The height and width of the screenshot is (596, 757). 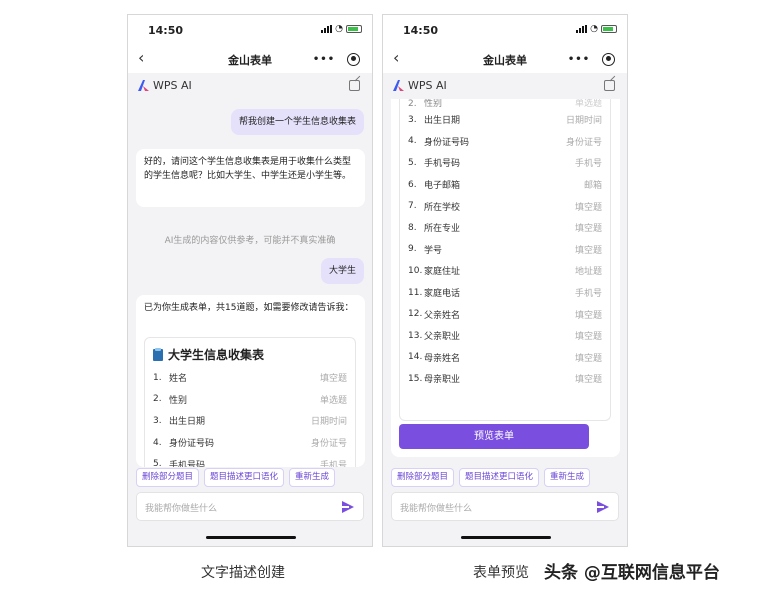 I want to click on ai-disclaimer: AI生成的内容仅供参考，可能并不真实准确, so click(x=250, y=241).